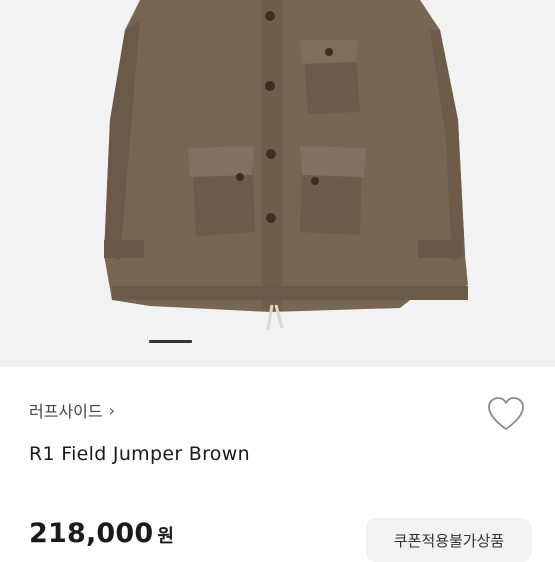 This screenshot has height=562, width=555. I want to click on chevron-right-icon: ›, so click(112, 410).